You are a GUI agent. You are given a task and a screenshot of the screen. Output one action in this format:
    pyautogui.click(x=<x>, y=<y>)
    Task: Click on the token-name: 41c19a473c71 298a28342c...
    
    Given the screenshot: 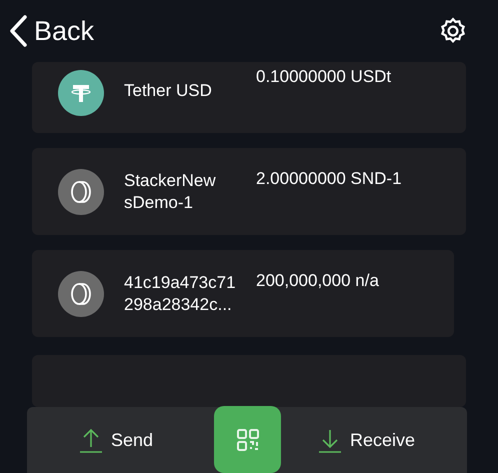 What is the action you would take?
    pyautogui.click(x=180, y=294)
    